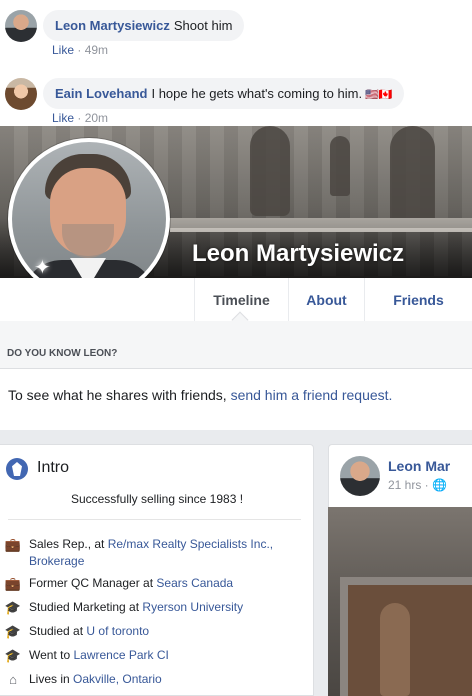  Describe the element at coordinates (56, 631) in the screenshot. I see `intro-item-prefix: Studied at` at that location.